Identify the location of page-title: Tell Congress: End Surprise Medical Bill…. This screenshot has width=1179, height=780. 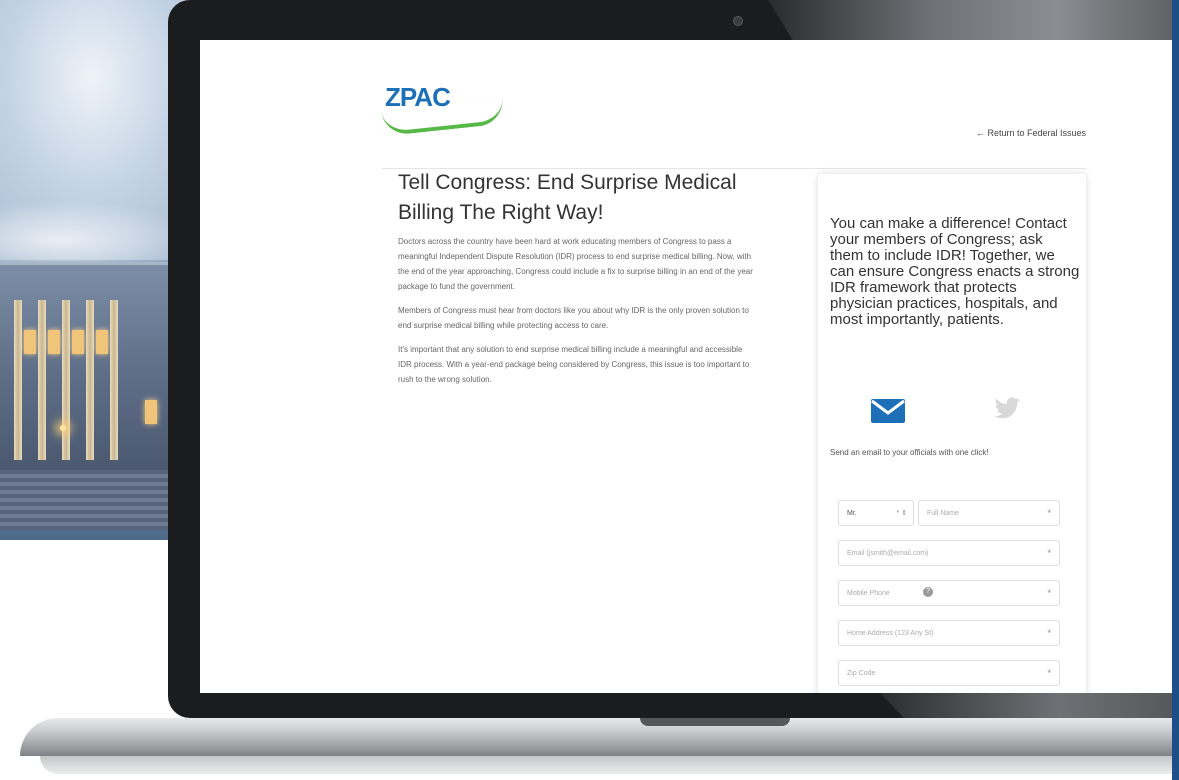
(567, 197).